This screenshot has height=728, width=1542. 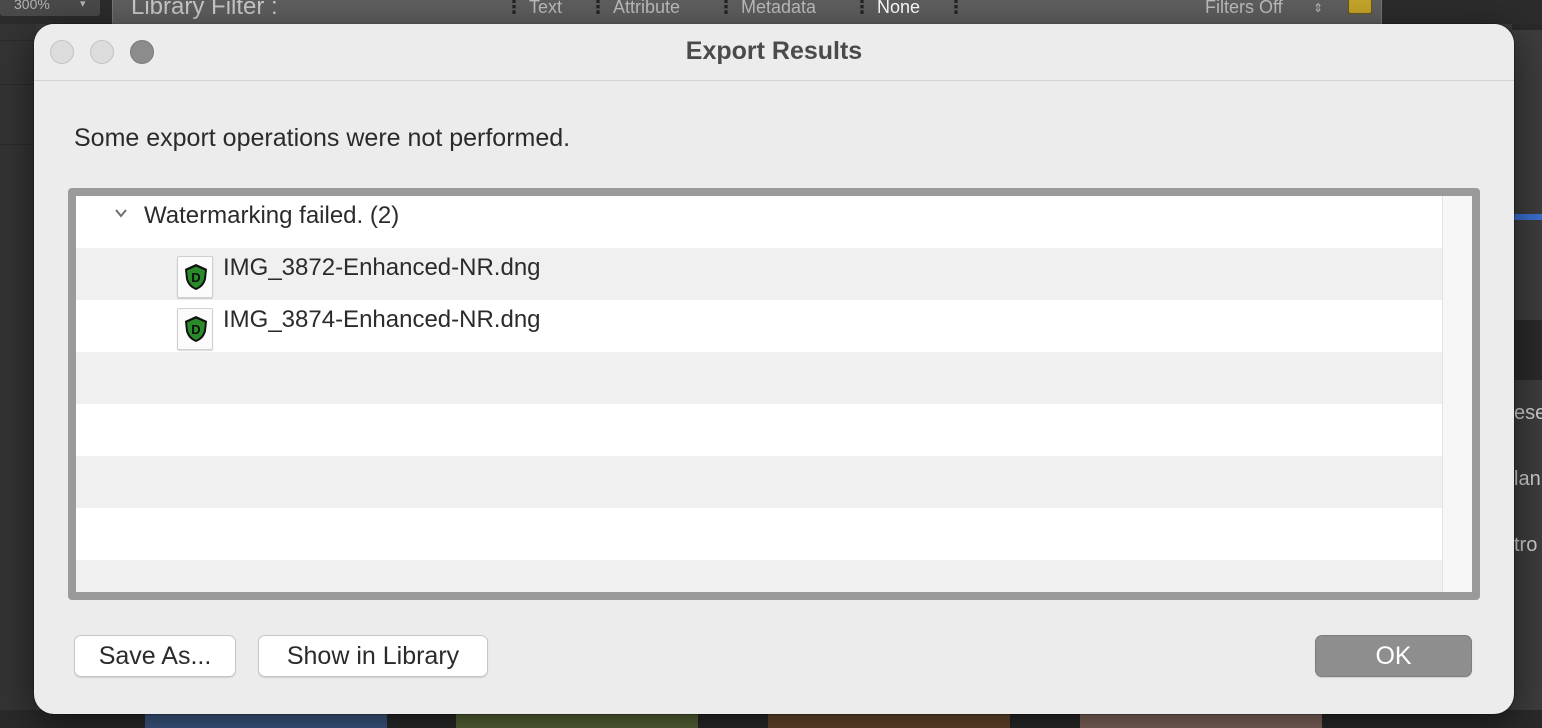 I want to click on filter-text-option: Text, so click(x=545, y=9).